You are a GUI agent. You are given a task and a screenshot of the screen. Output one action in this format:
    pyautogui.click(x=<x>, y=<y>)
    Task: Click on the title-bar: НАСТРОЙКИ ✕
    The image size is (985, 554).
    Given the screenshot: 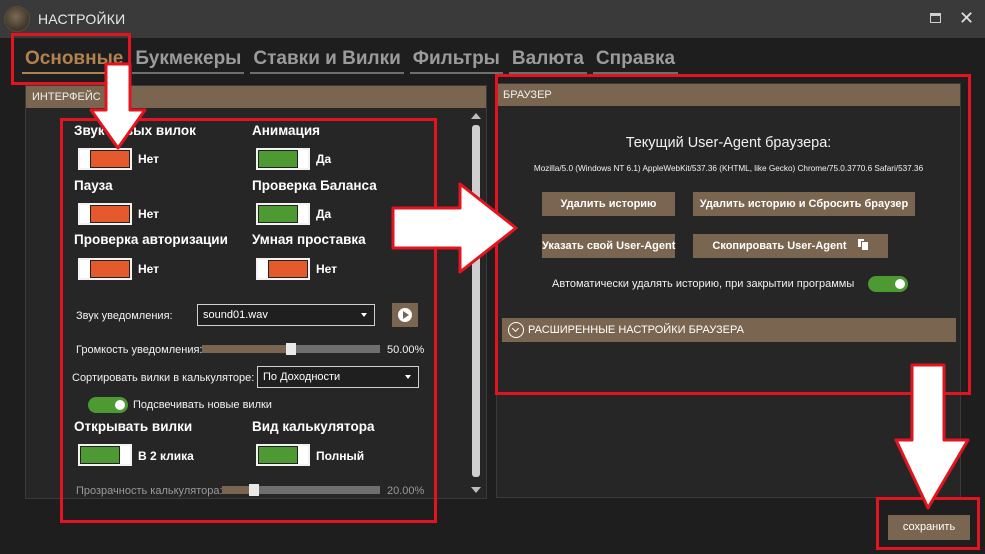 What is the action you would take?
    pyautogui.click(x=492, y=19)
    